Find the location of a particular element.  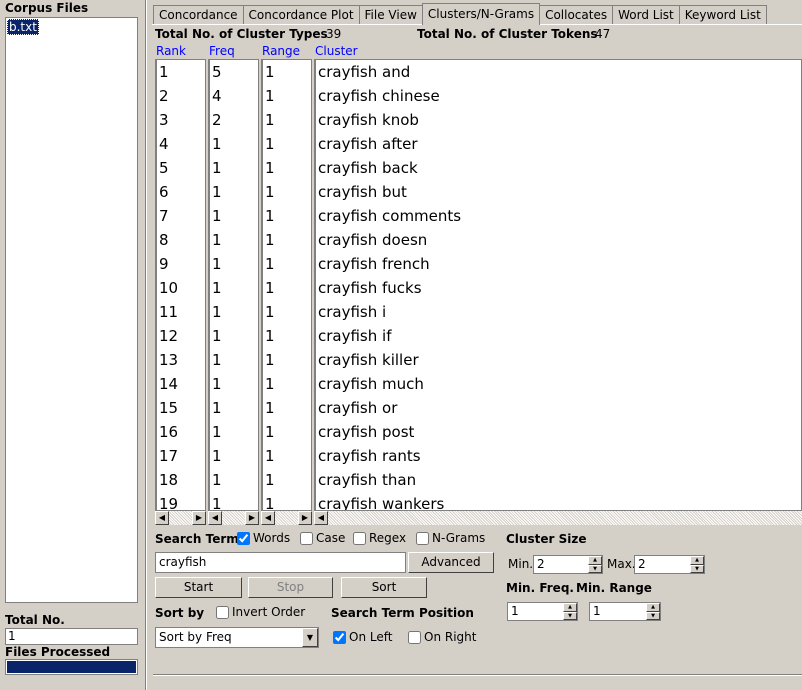

table-cell-cluster: crayfish french is located at coordinates (558, 264).